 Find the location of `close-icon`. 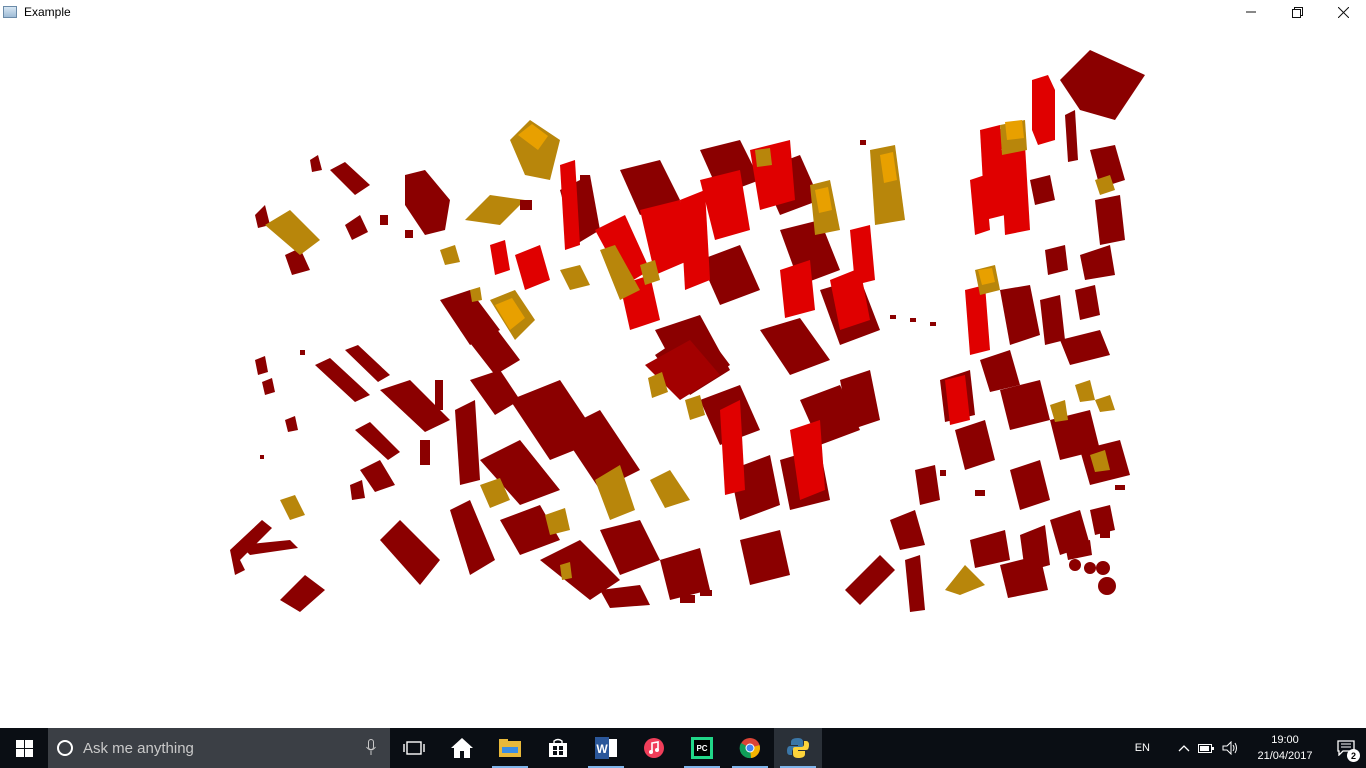

close-icon is located at coordinates (1343, 12).